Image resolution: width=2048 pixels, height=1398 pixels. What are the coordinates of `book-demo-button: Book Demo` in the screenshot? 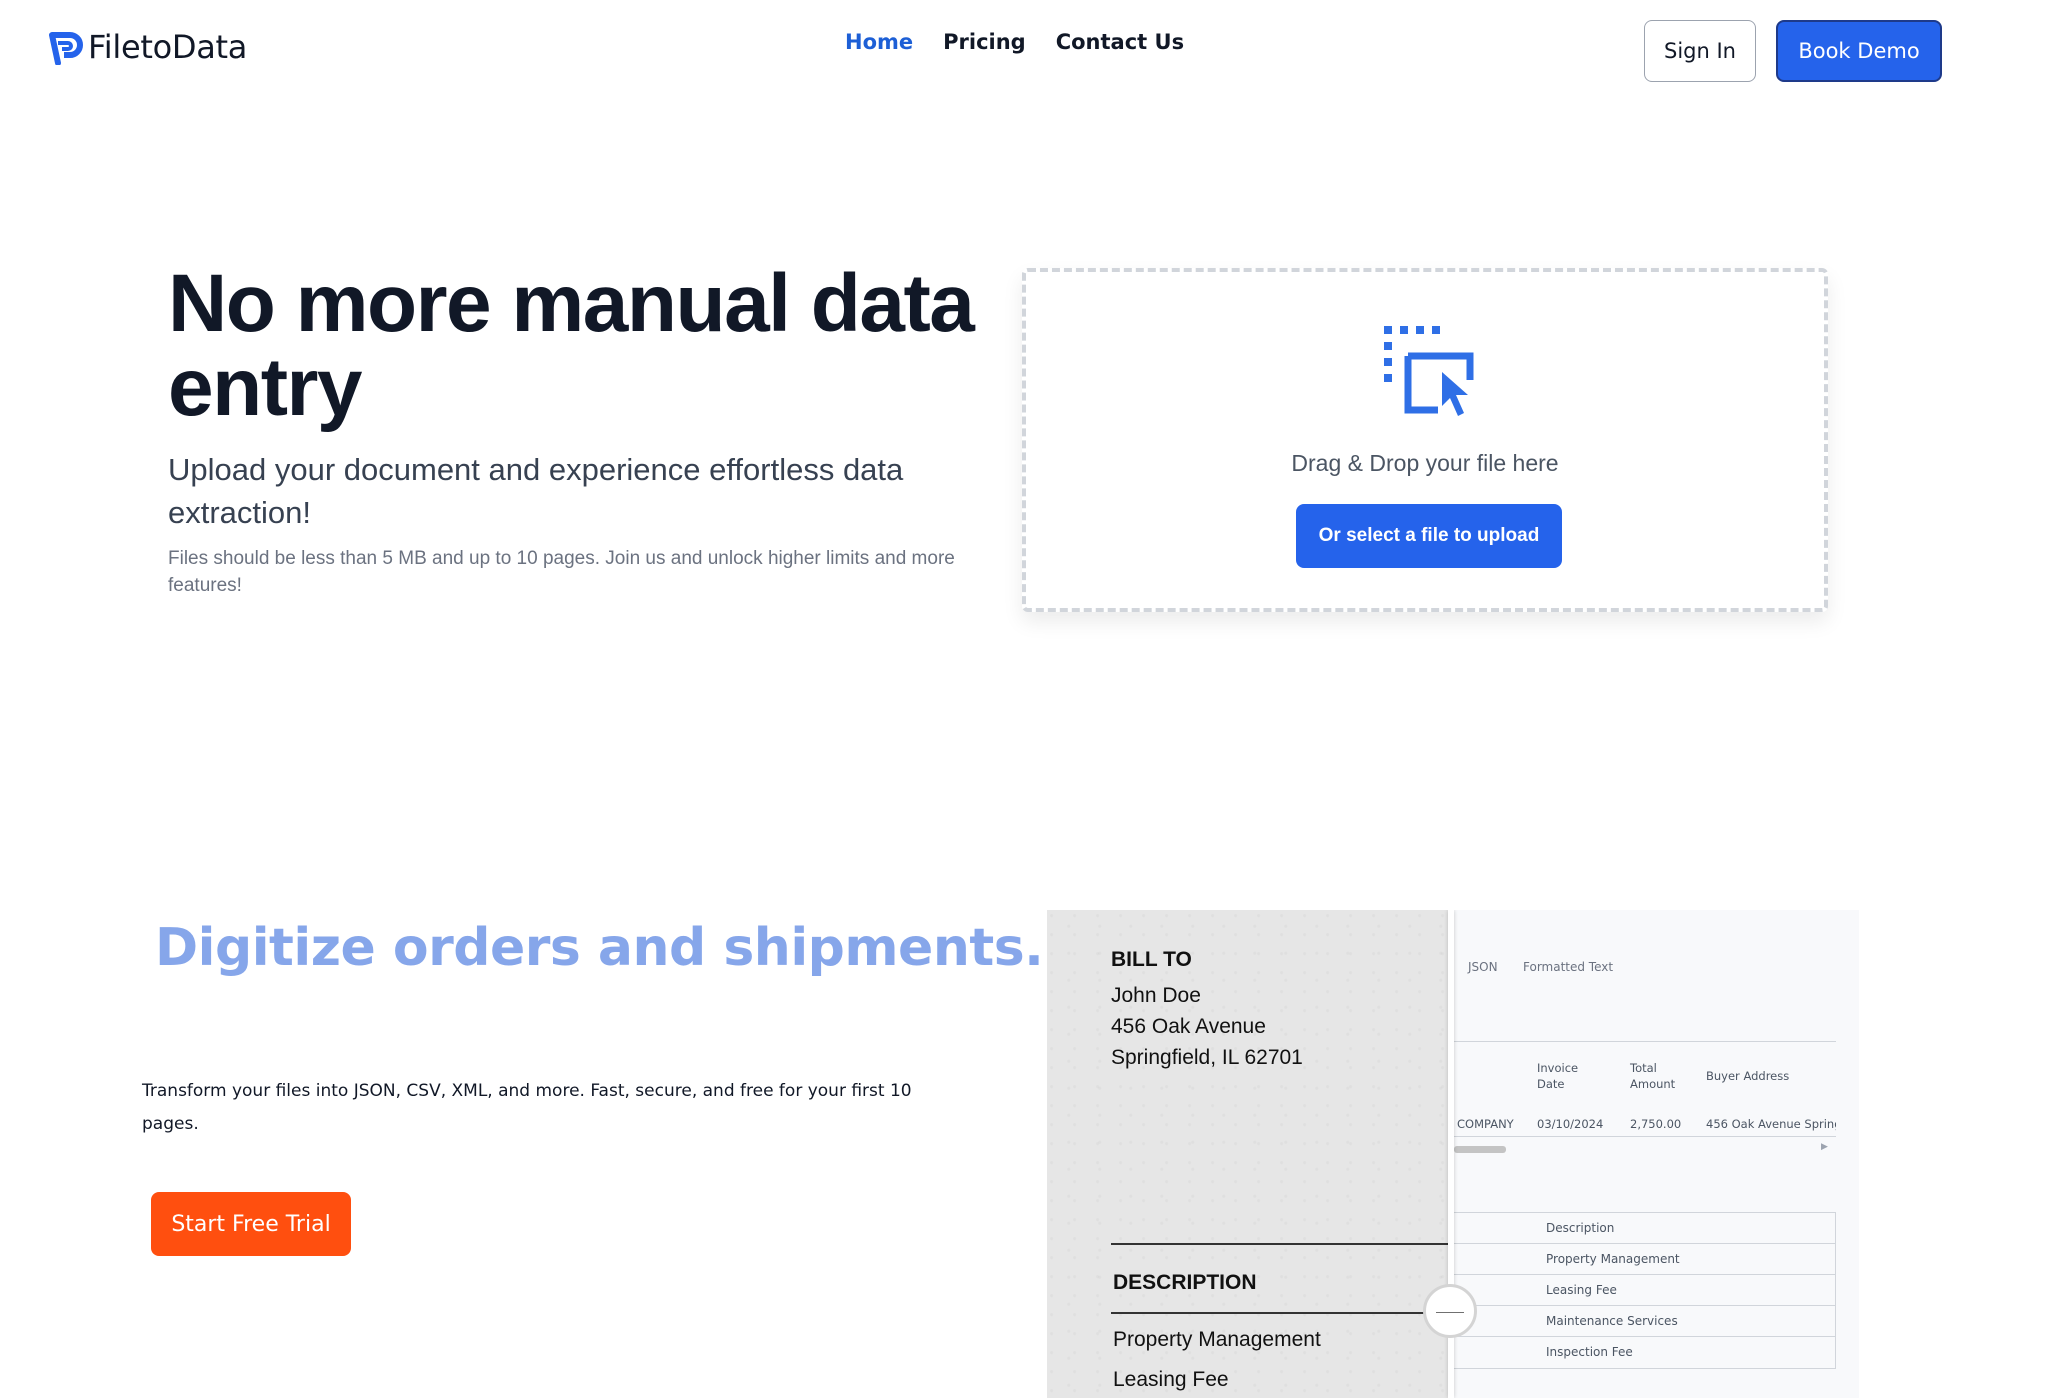 It's located at (1859, 51).